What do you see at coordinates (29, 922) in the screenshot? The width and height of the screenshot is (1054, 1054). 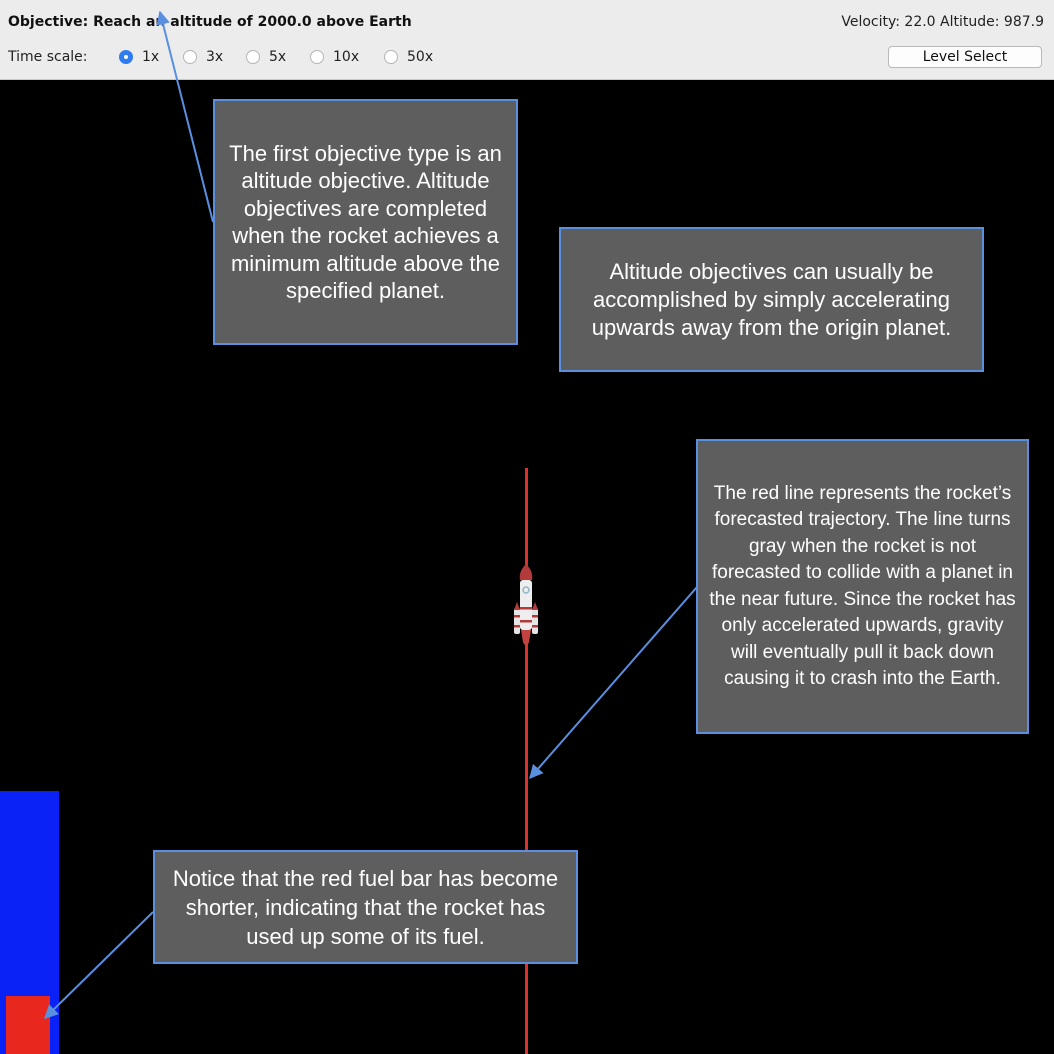 I see `fuel-gauge` at bounding box center [29, 922].